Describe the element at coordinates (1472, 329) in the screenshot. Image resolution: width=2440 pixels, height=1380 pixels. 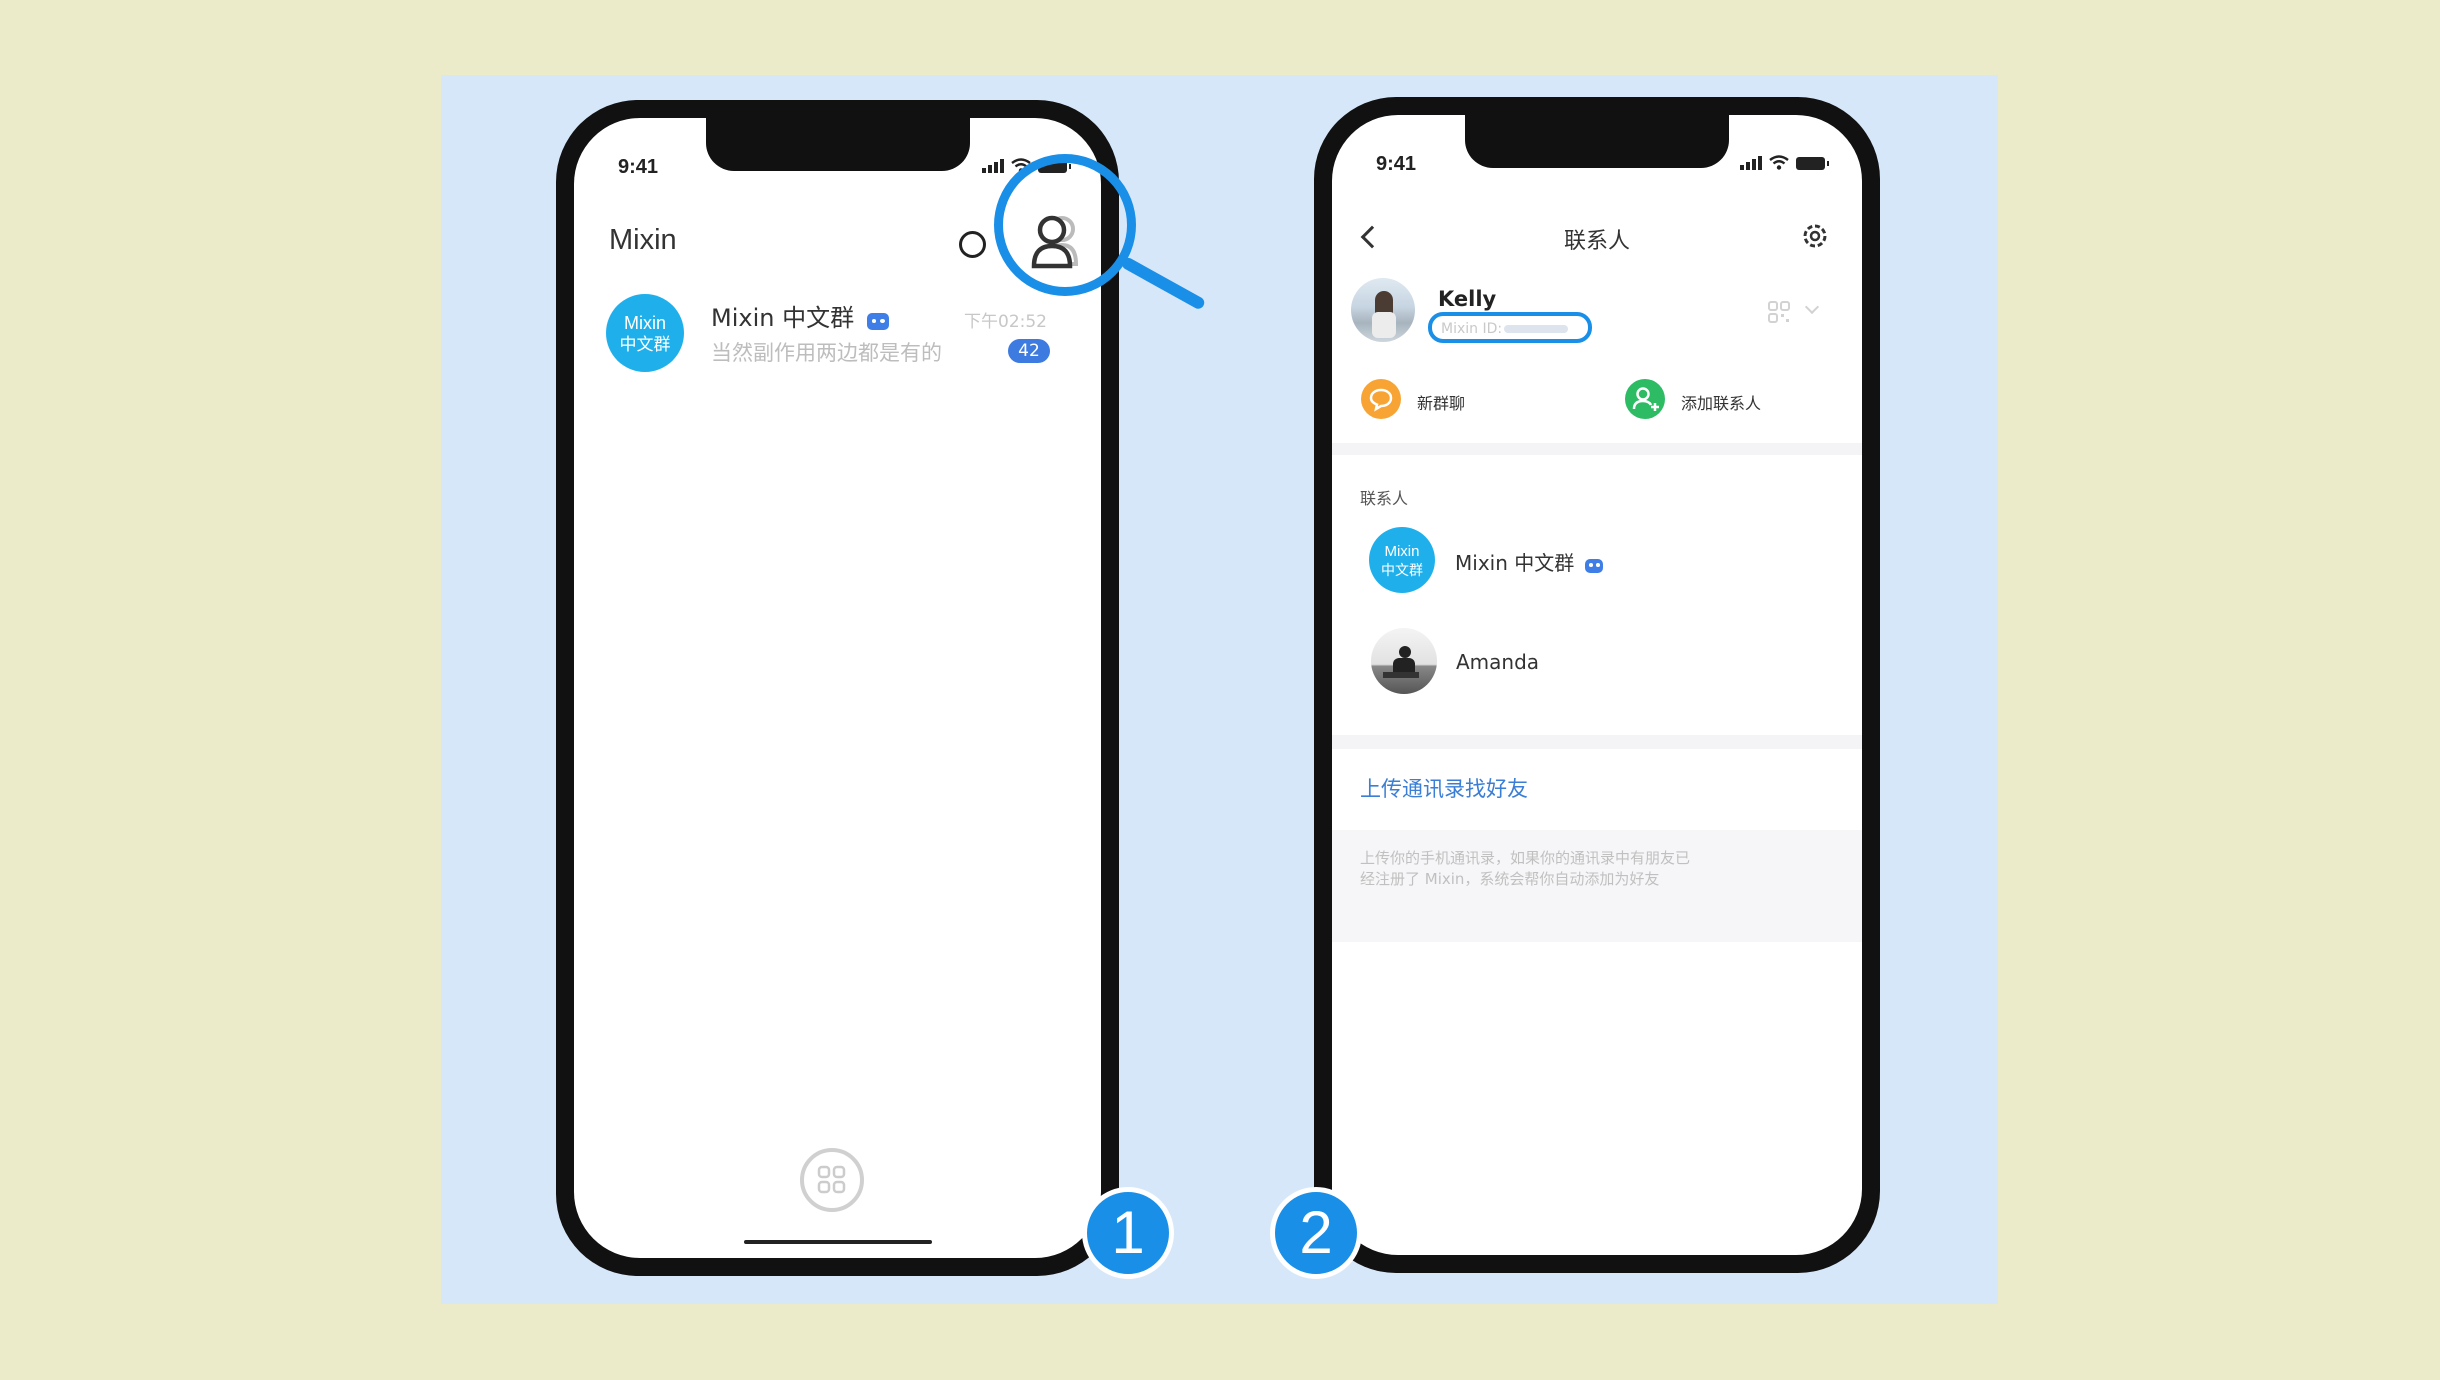
I see `mixin-id-label: Mixin ID:` at that location.